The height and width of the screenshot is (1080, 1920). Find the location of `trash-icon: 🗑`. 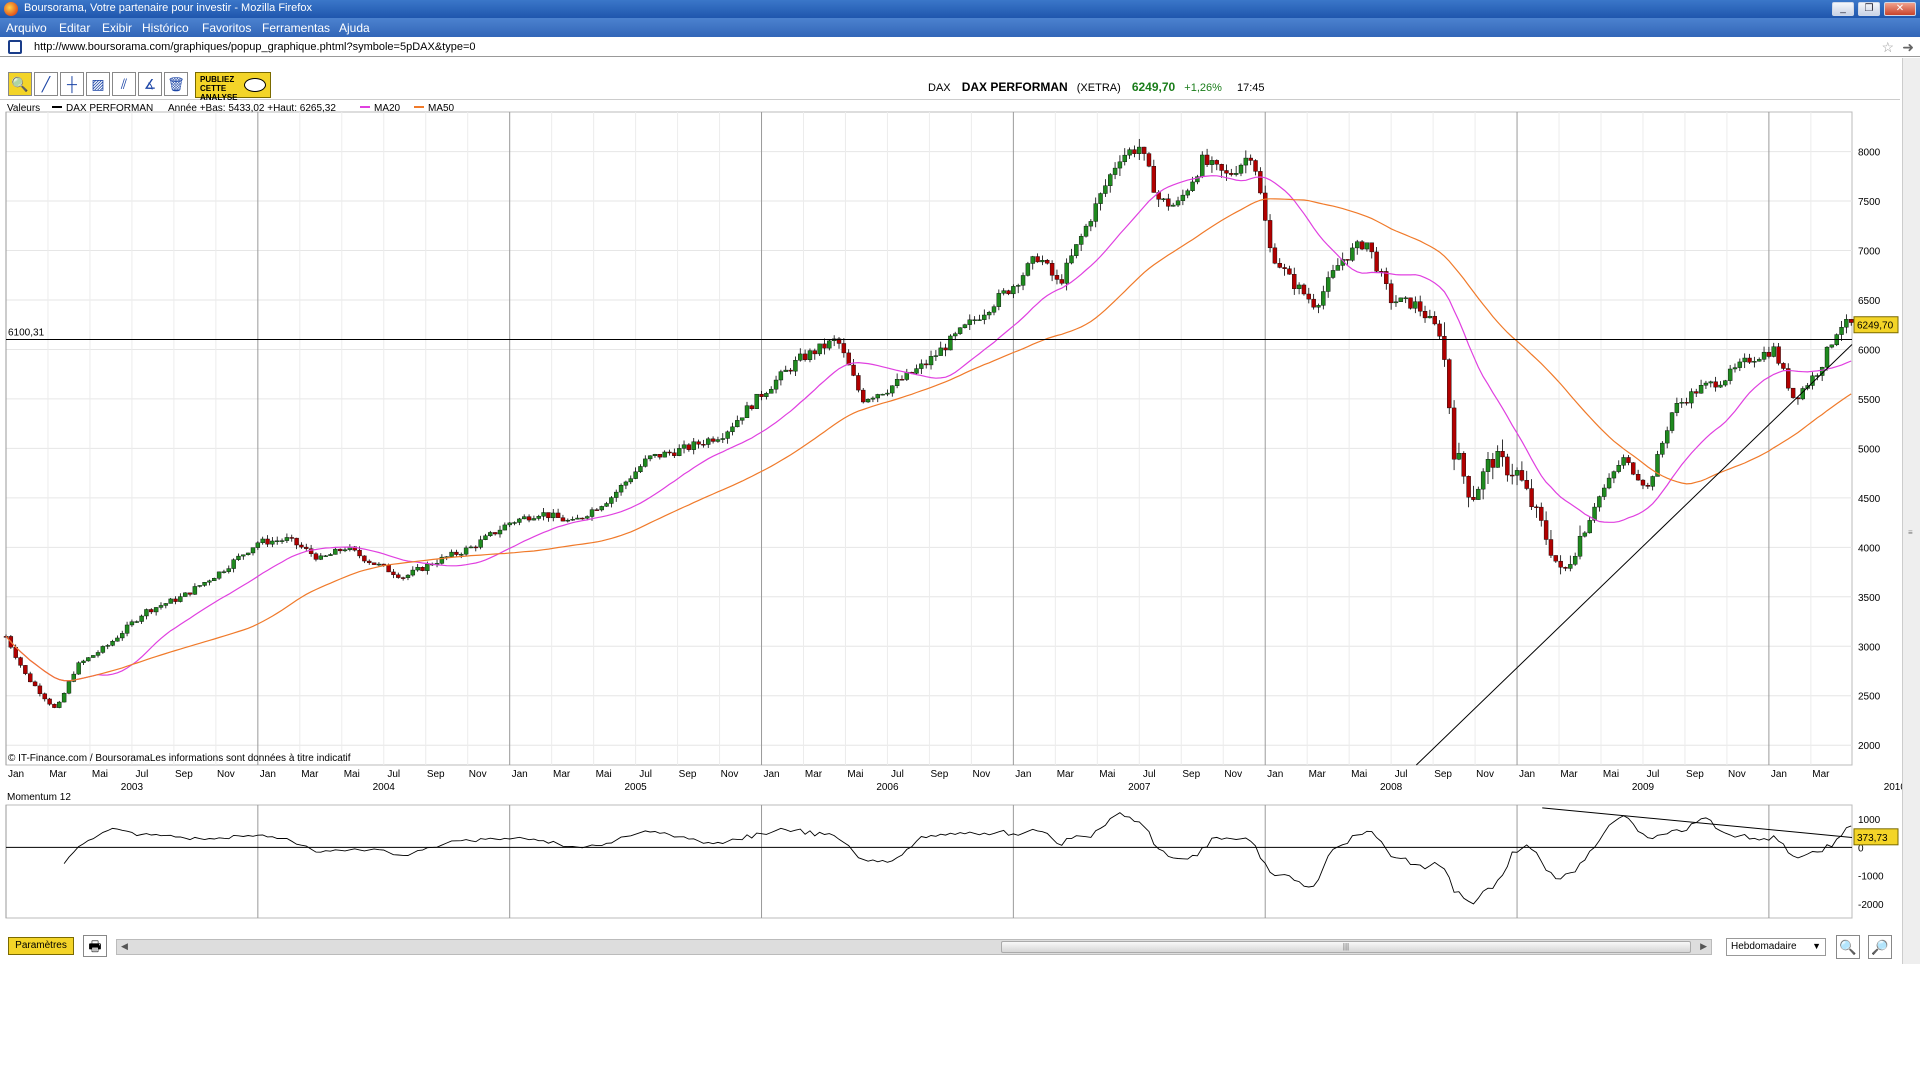

trash-icon: 🗑 is located at coordinates (176, 84).